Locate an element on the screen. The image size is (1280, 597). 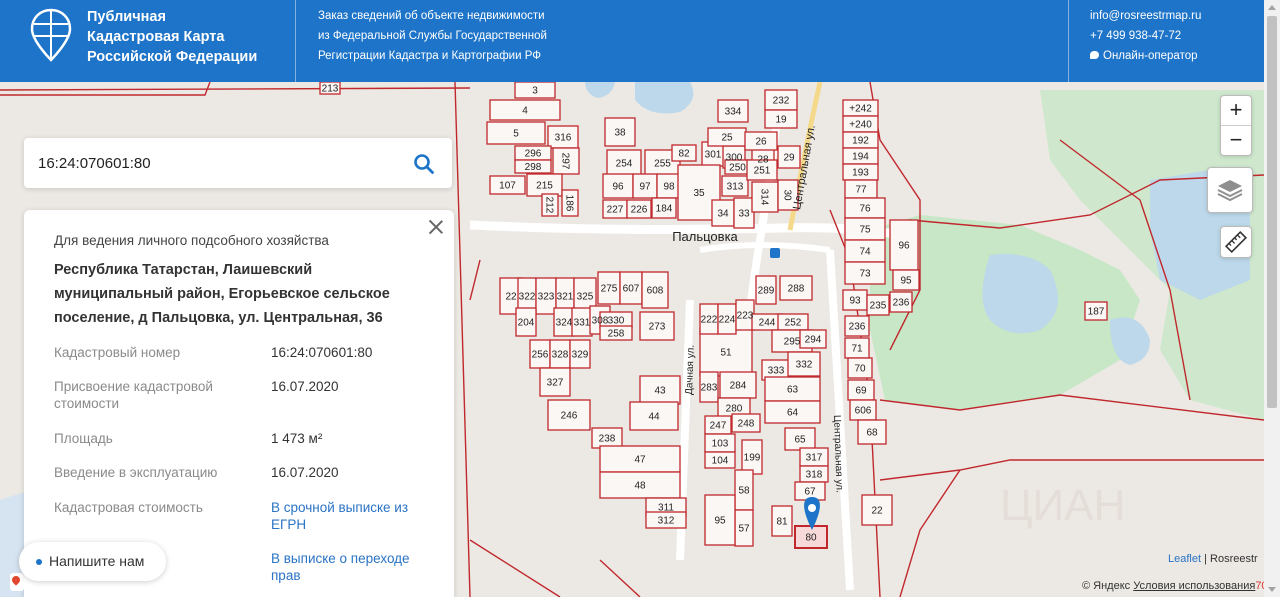
parcel-label: 317 is located at coordinates (814, 458).